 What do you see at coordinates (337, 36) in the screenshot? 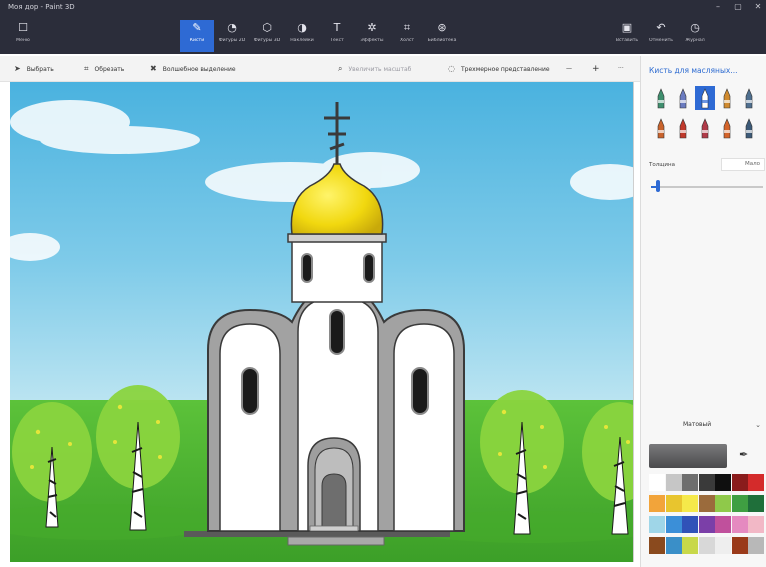
I see `tool-text: T Текст` at bounding box center [337, 36].